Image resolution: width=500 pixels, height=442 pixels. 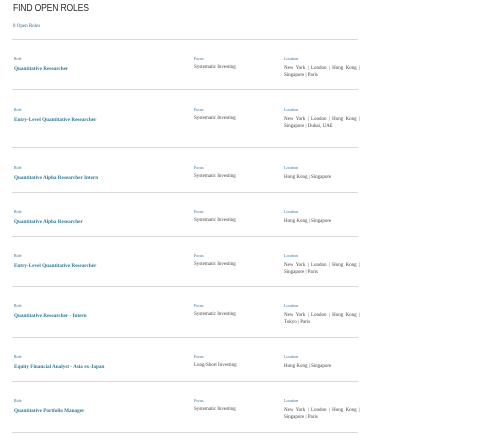 I want to click on open-roles-count: 8 Open Roles, so click(x=27, y=26).